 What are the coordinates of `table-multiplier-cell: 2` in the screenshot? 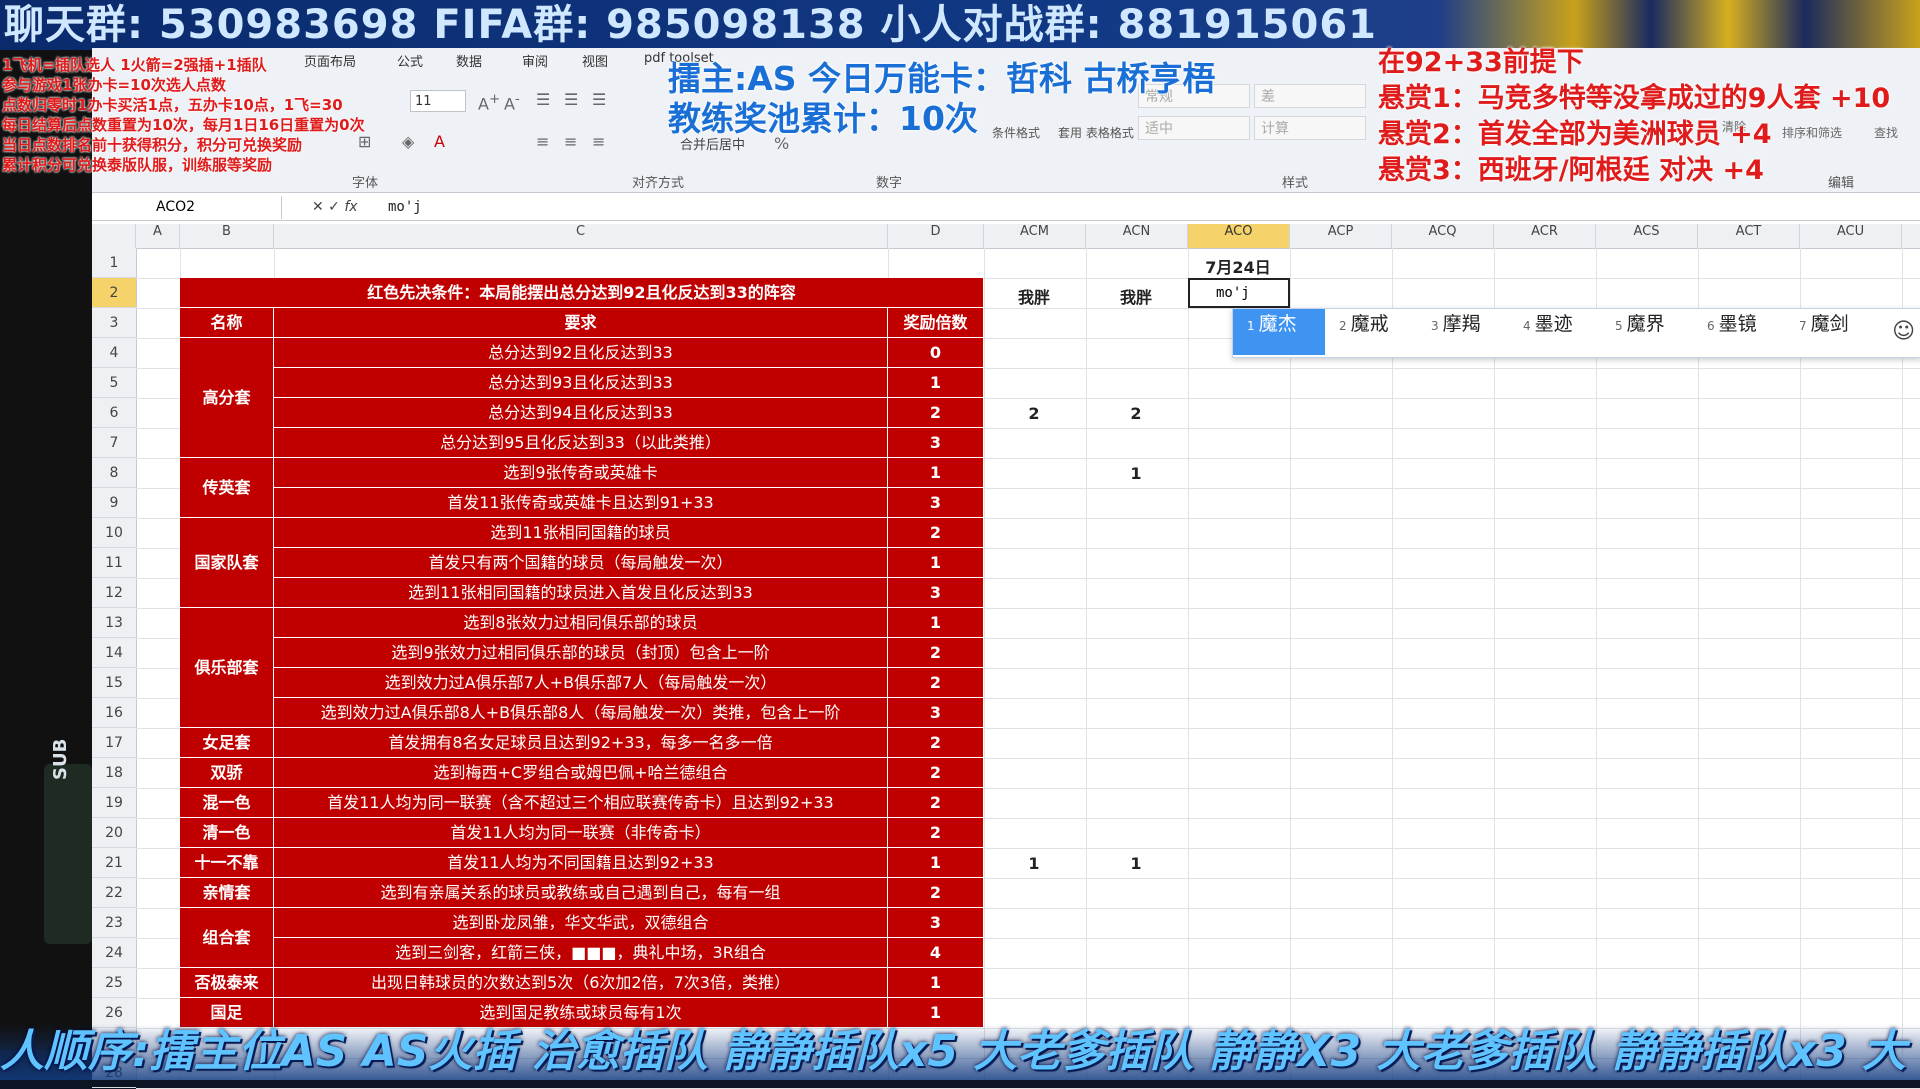 It's located at (936, 893).